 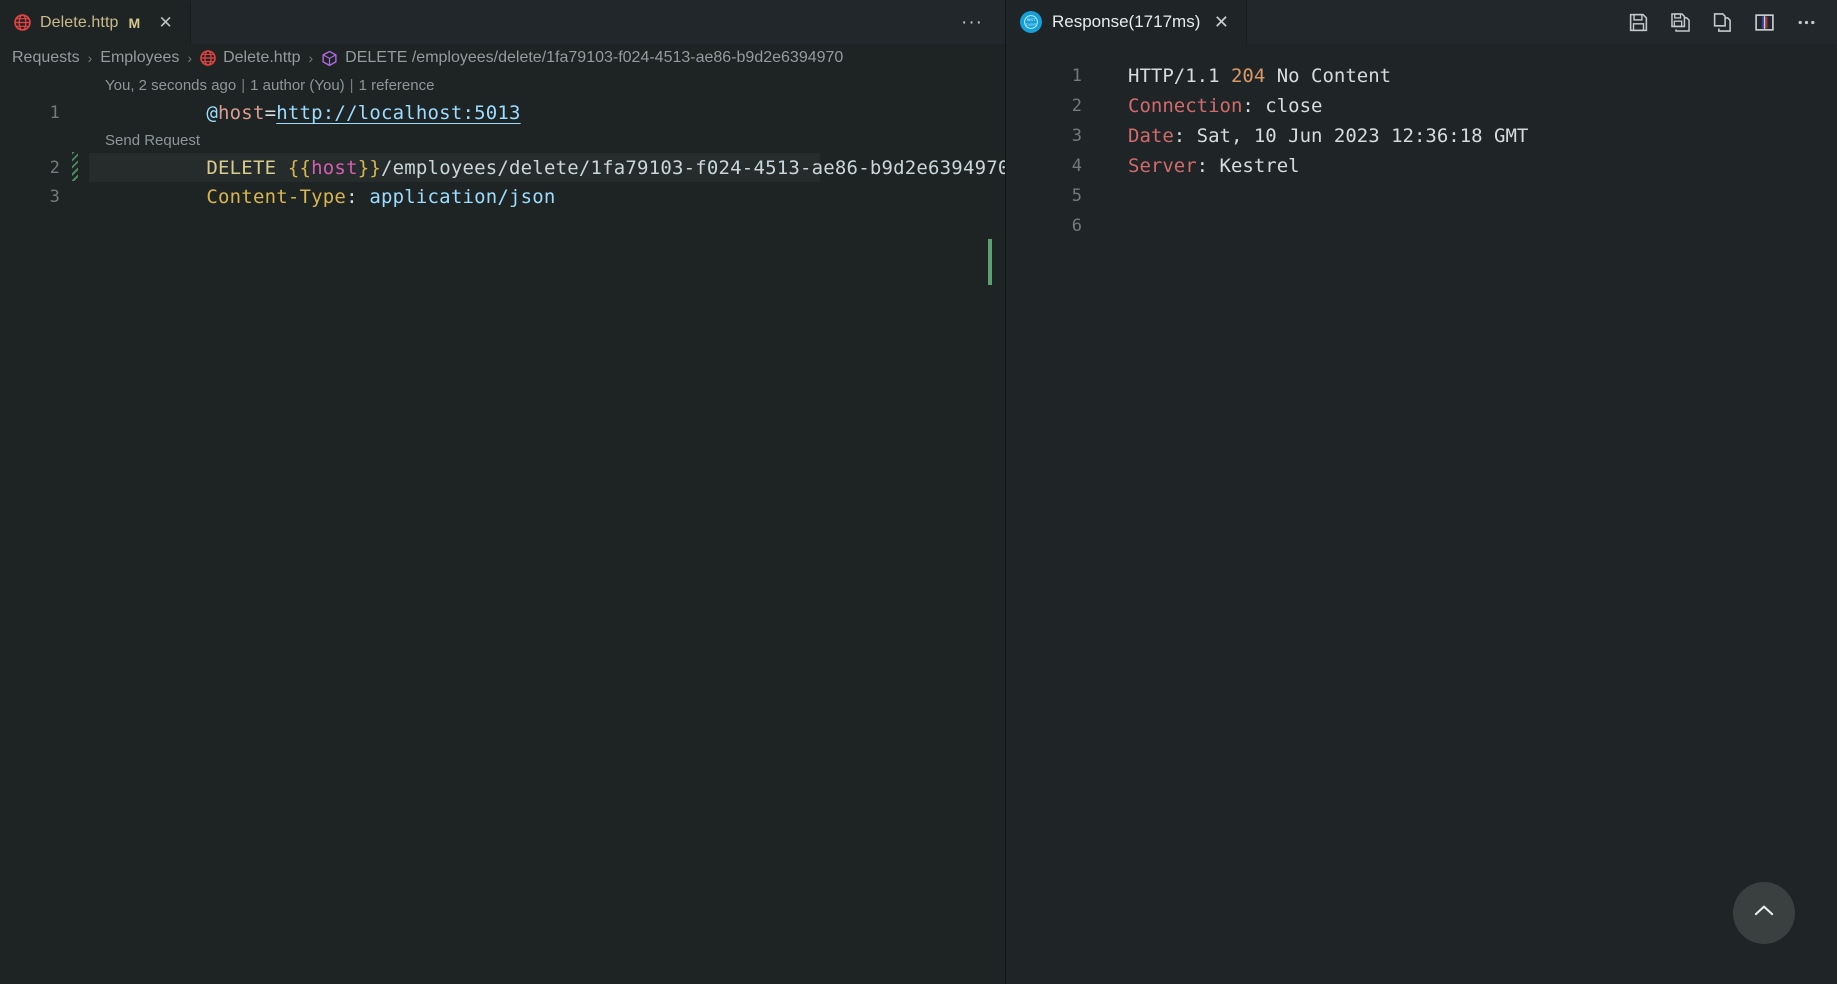 What do you see at coordinates (990, 262) in the screenshot?
I see `text-cursor` at bounding box center [990, 262].